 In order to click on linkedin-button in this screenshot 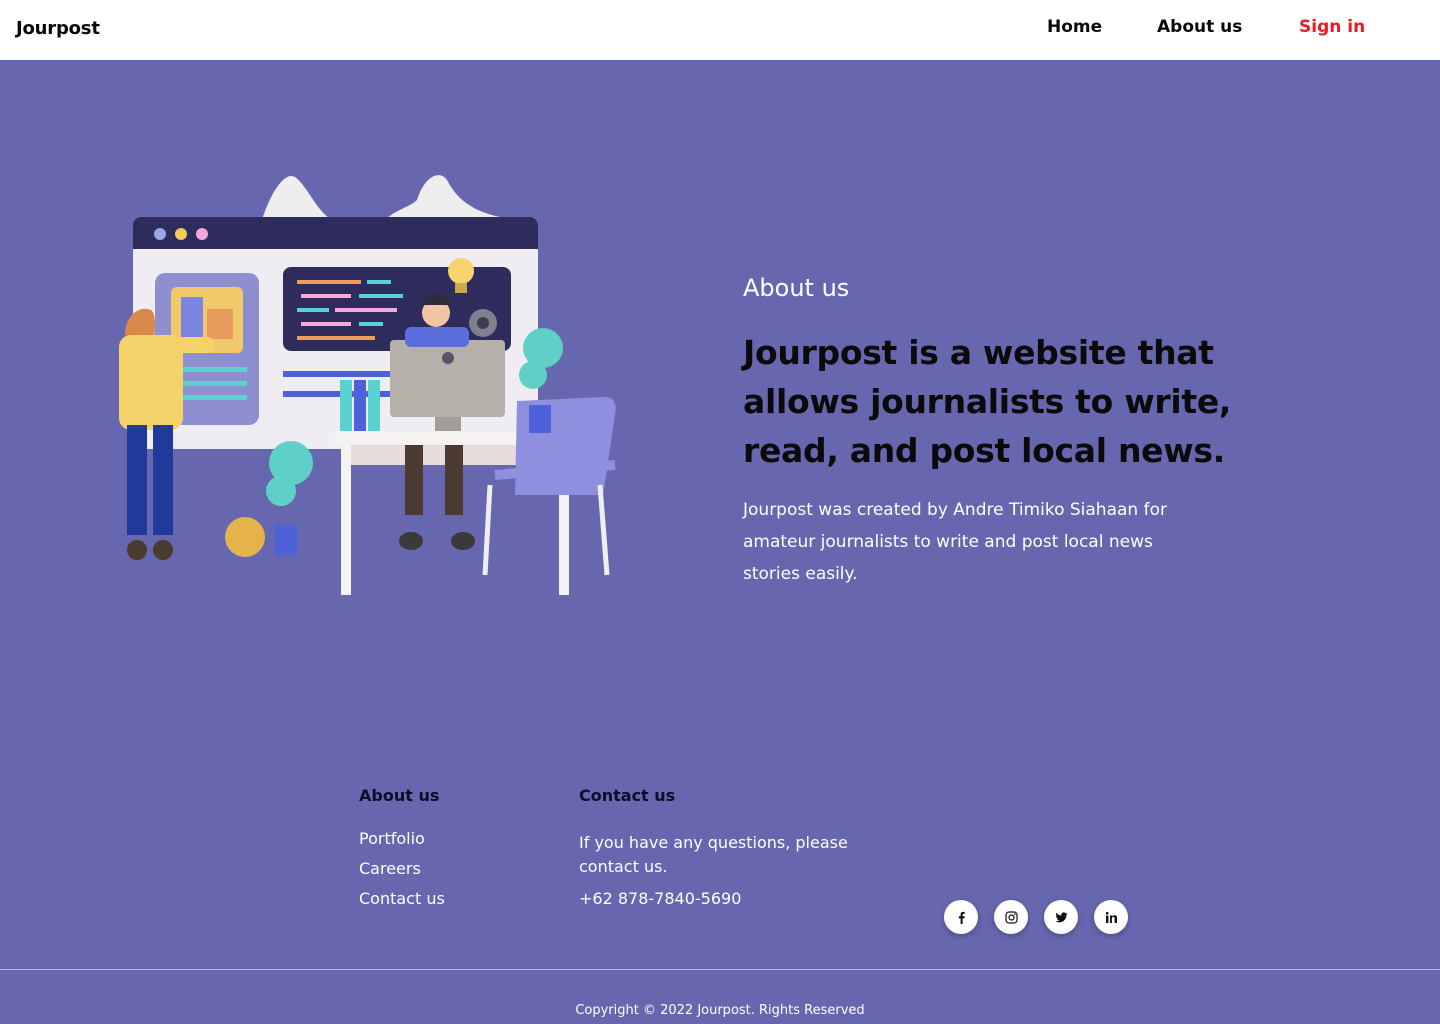, I will do `click(1111, 917)`.